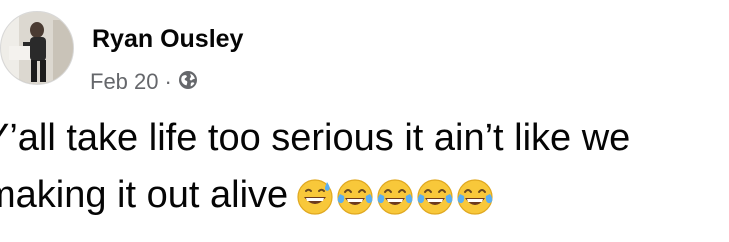  I want to click on post-meta: Feb 20 ·, so click(144, 82).